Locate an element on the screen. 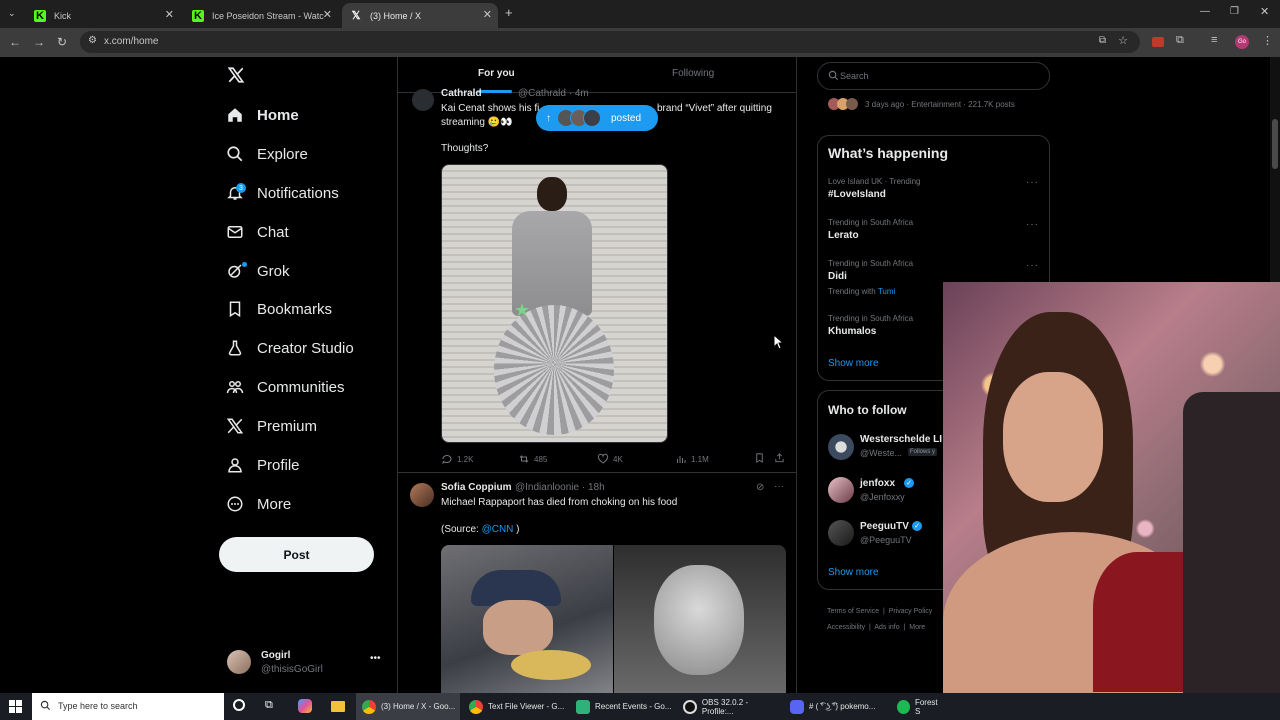 The width and height of the screenshot is (1280, 720). trend-name: Lerato is located at coordinates (843, 235).